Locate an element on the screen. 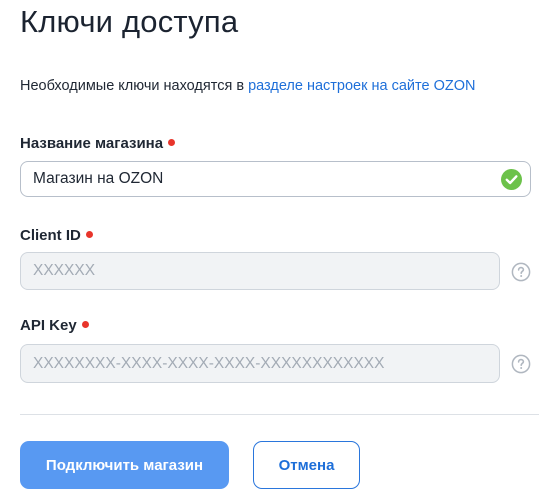 Image resolution: width=549 pixels, height=504 pixels. check-circle-icon is located at coordinates (511, 179).